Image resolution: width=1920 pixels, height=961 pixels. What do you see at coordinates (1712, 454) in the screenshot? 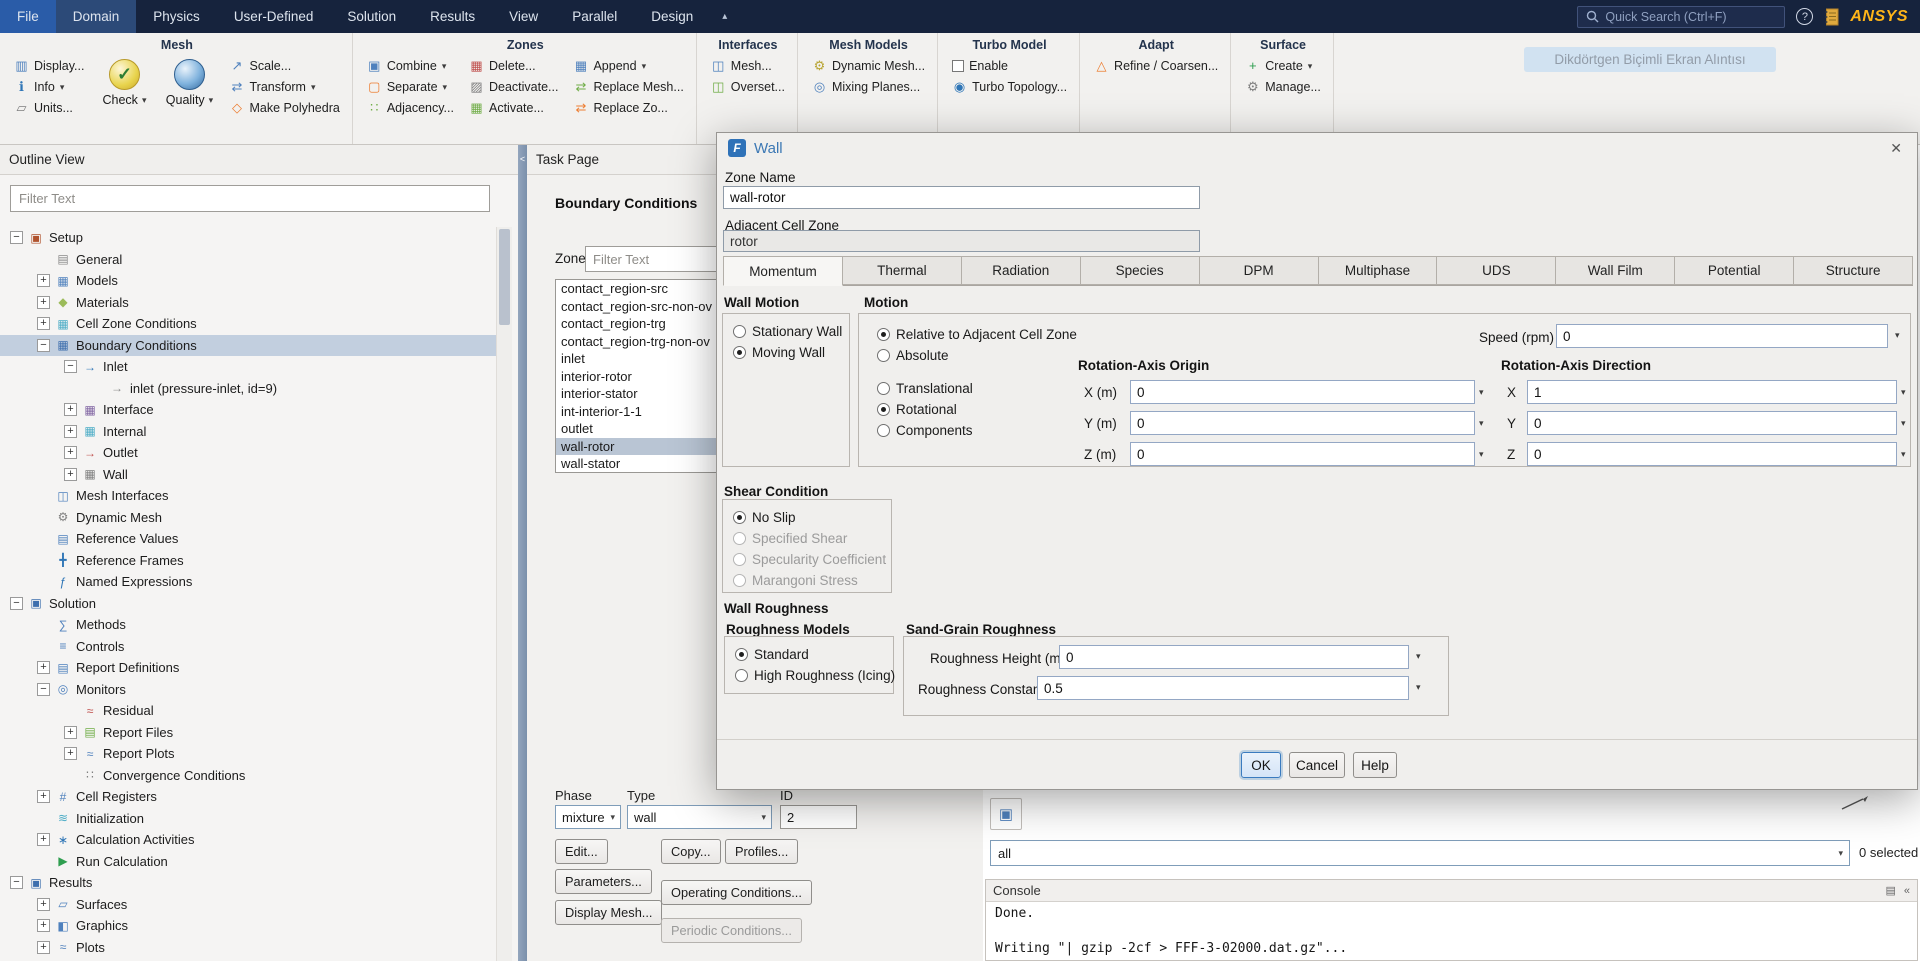
I see `input-z` at bounding box center [1712, 454].